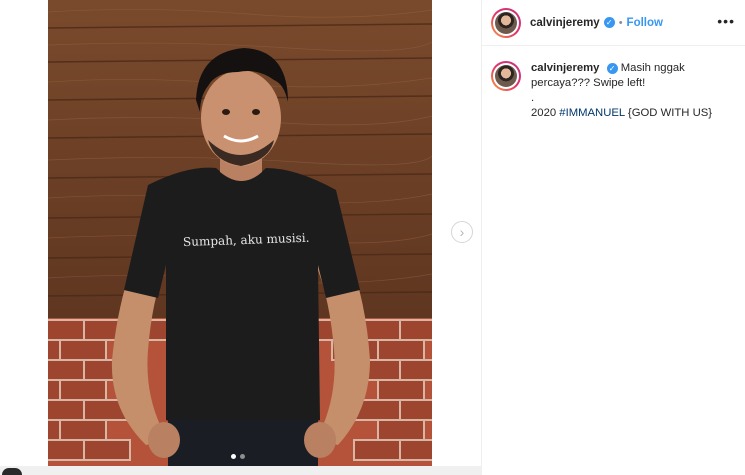 This screenshot has width=745, height=475. Describe the element at coordinates (565, 23) in the screenshot. I see `header-username: calvinjeremy` at that location.